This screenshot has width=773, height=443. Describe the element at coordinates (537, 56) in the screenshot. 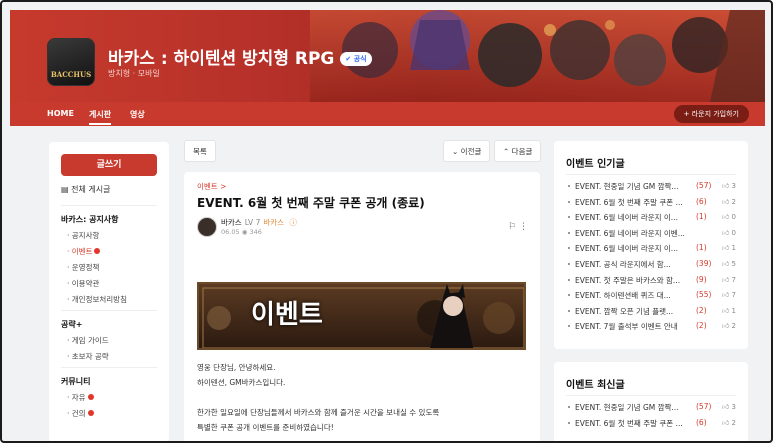

I see `banner-artwork` at that location.